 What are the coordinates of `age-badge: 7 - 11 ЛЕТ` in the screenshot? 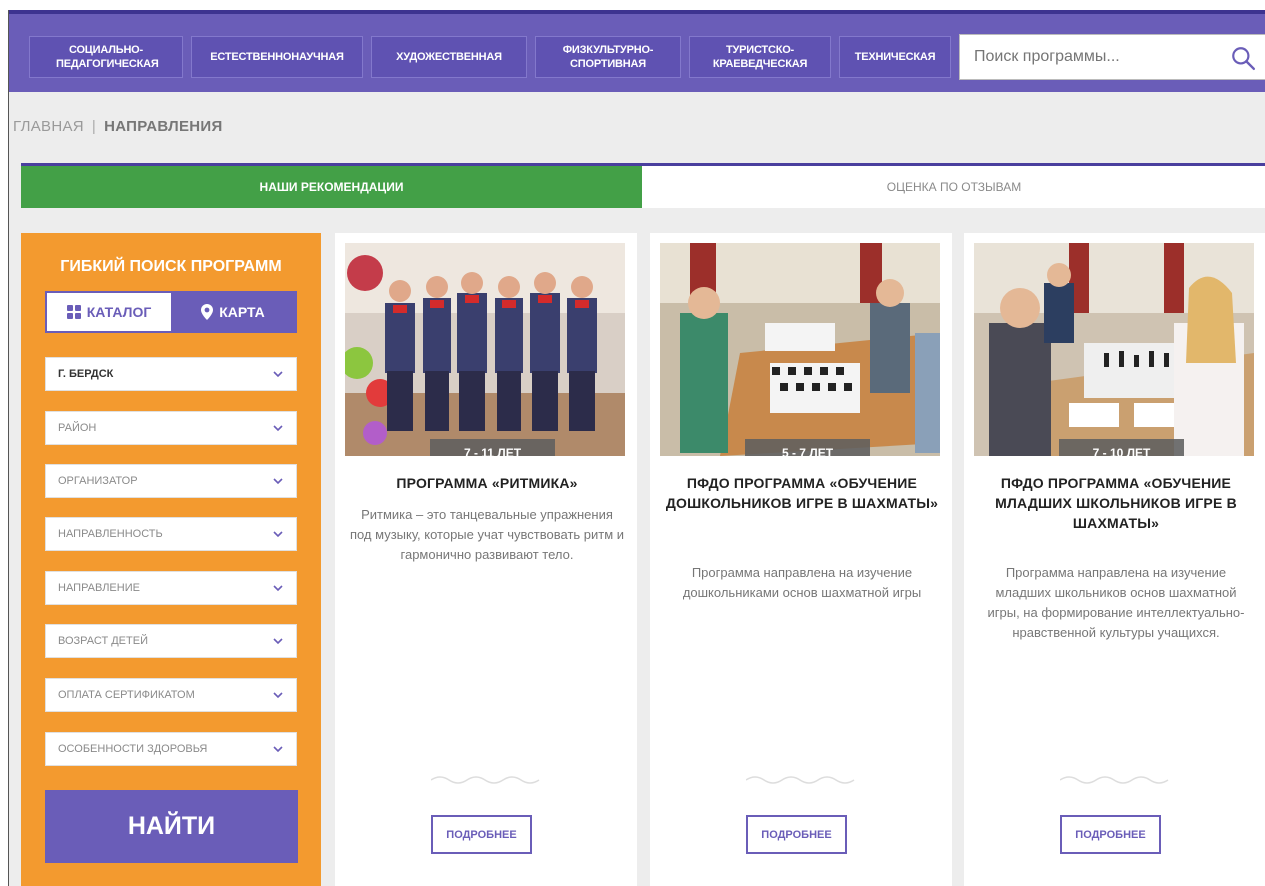 It's located at (492, 447).